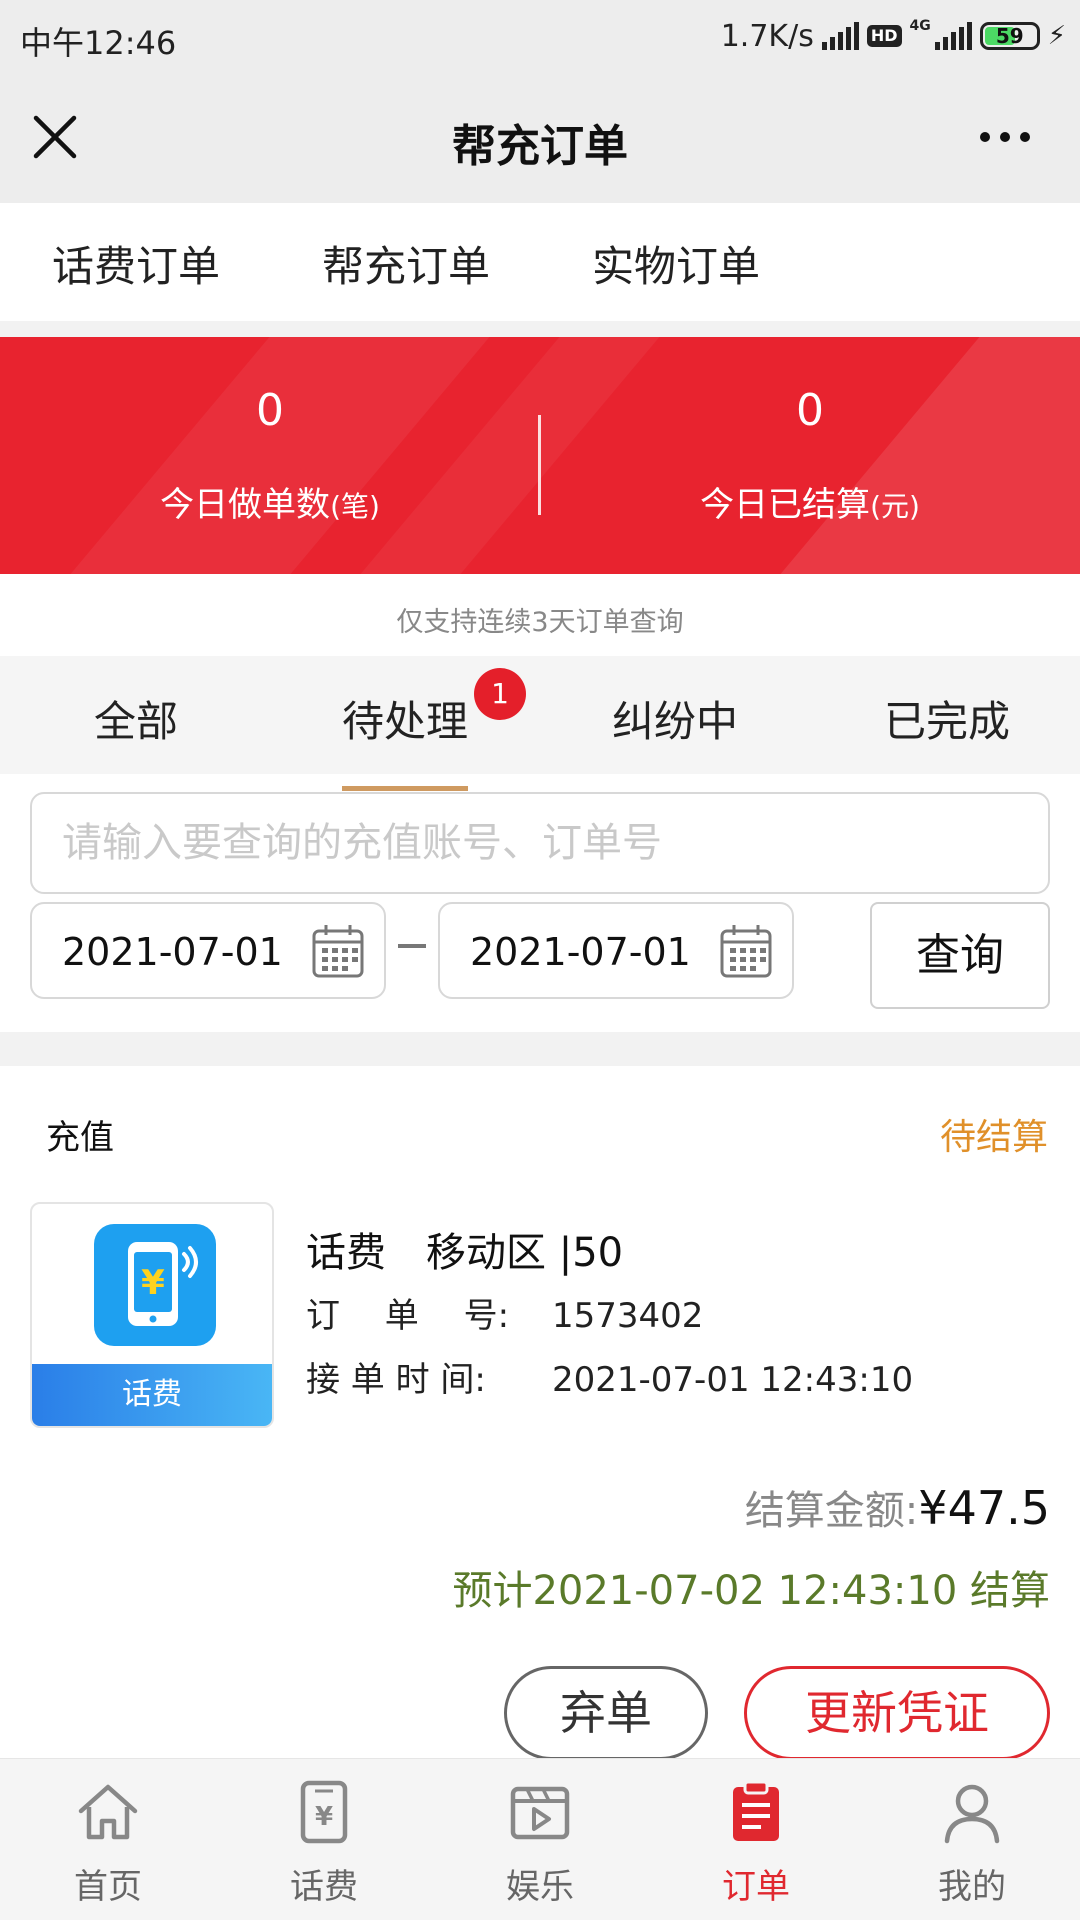 The image size is (1080, 1920). I want to click on network-type: 4G, so click(920, 26).